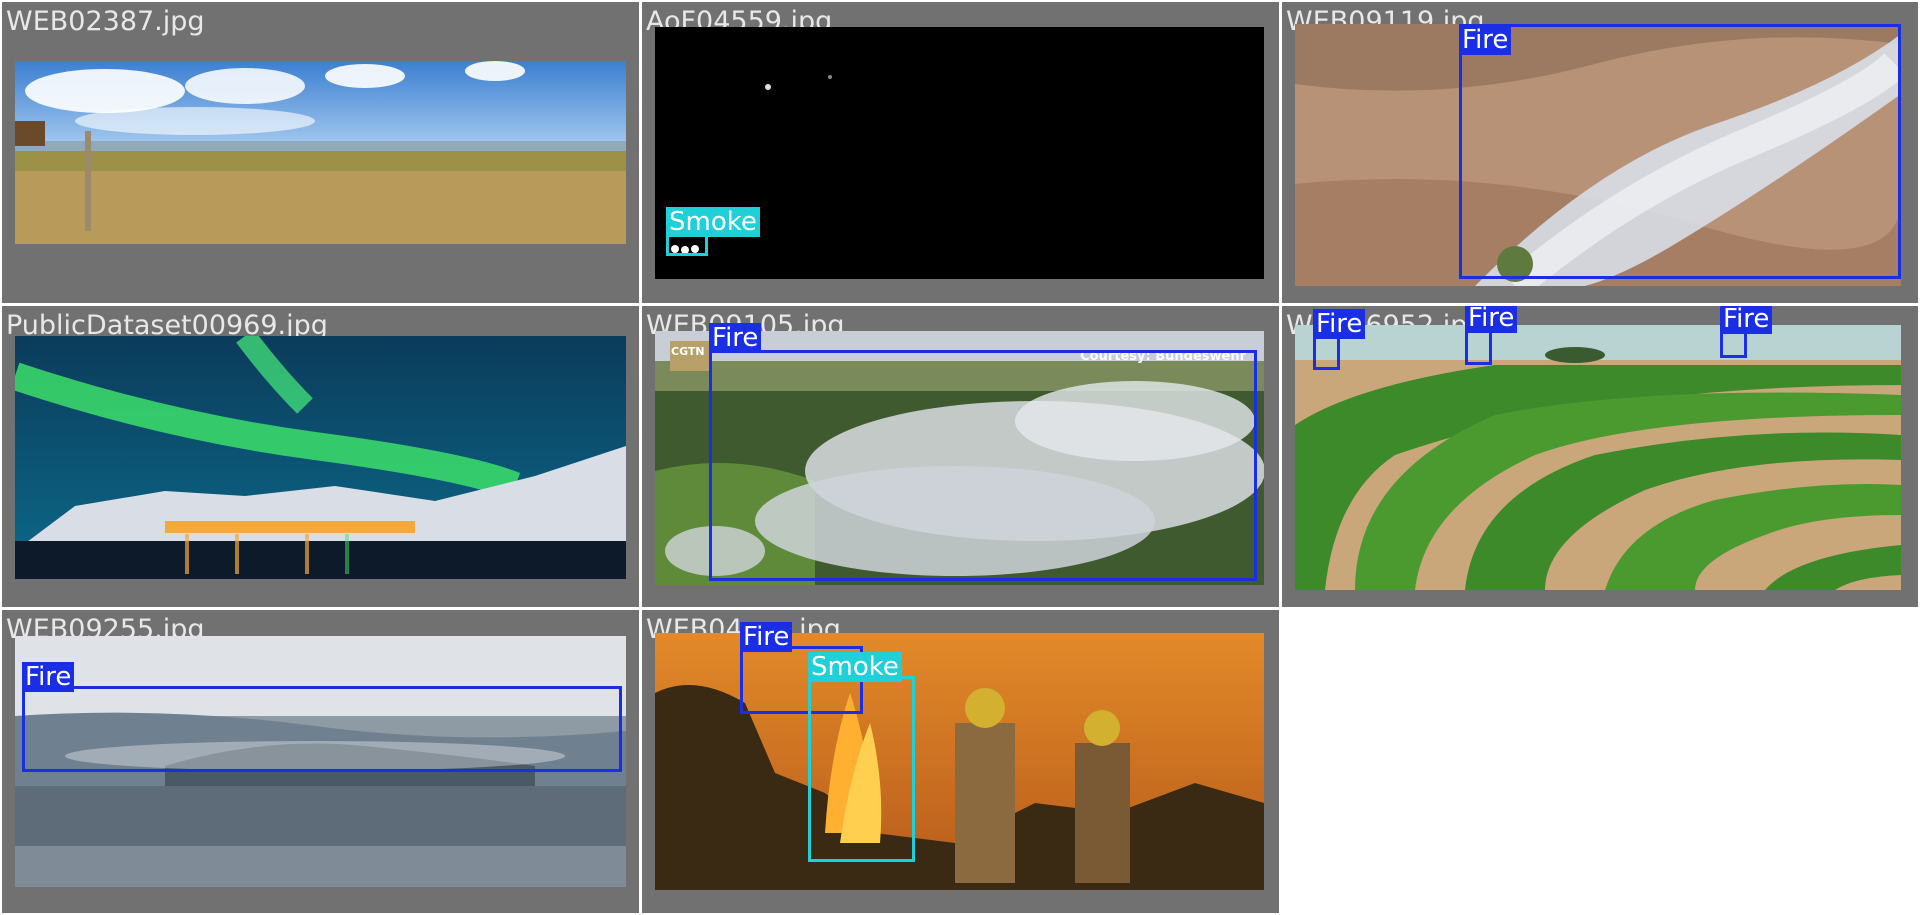  I want to click on thumbnail-crop-field, so click(1598, 457).